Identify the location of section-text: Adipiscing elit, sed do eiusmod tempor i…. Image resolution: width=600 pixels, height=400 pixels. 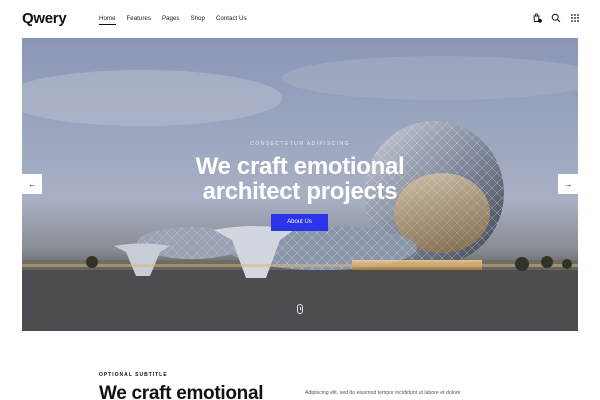
(383, 393).